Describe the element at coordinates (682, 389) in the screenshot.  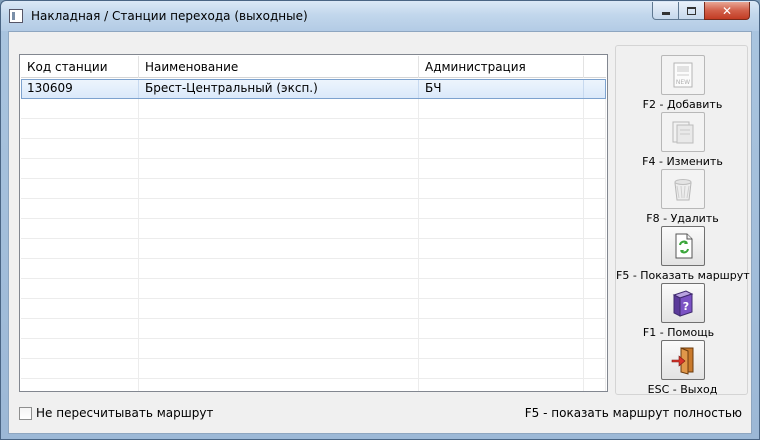
I see `exit-button-label: ESC - Выход` at that location.